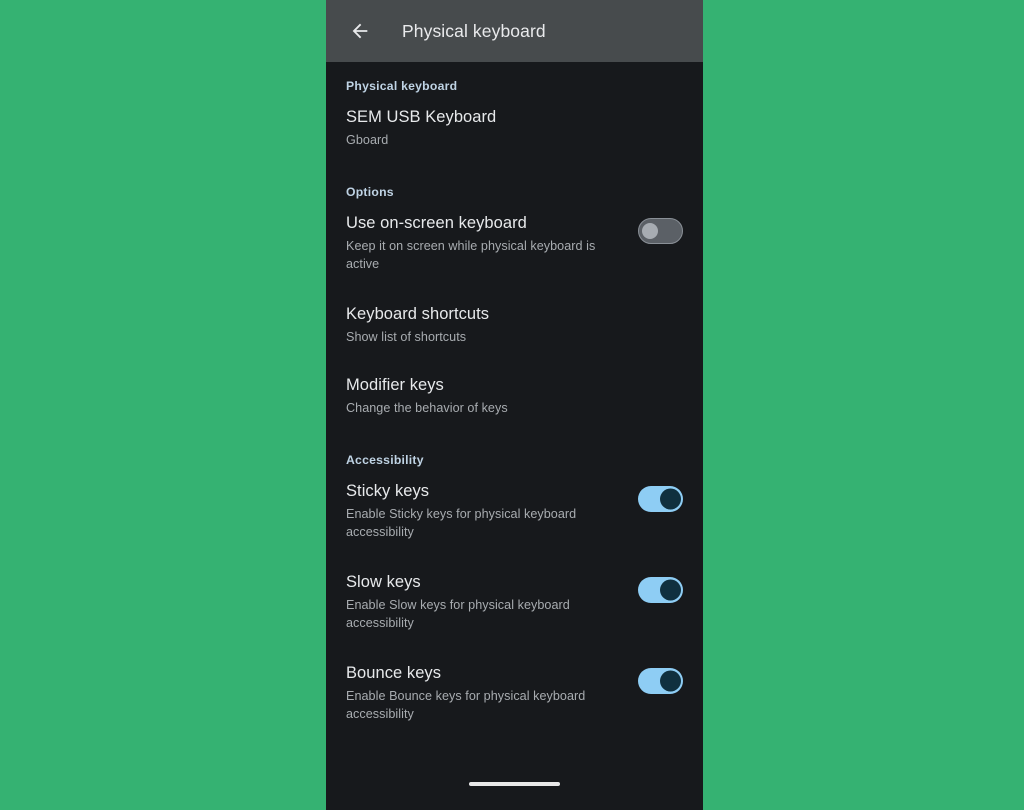  What do you see at coordinates (436, 223) in the screenshot?
I see `list-item-title: Use on-screen keyboard` at bounding box center [436, 223].